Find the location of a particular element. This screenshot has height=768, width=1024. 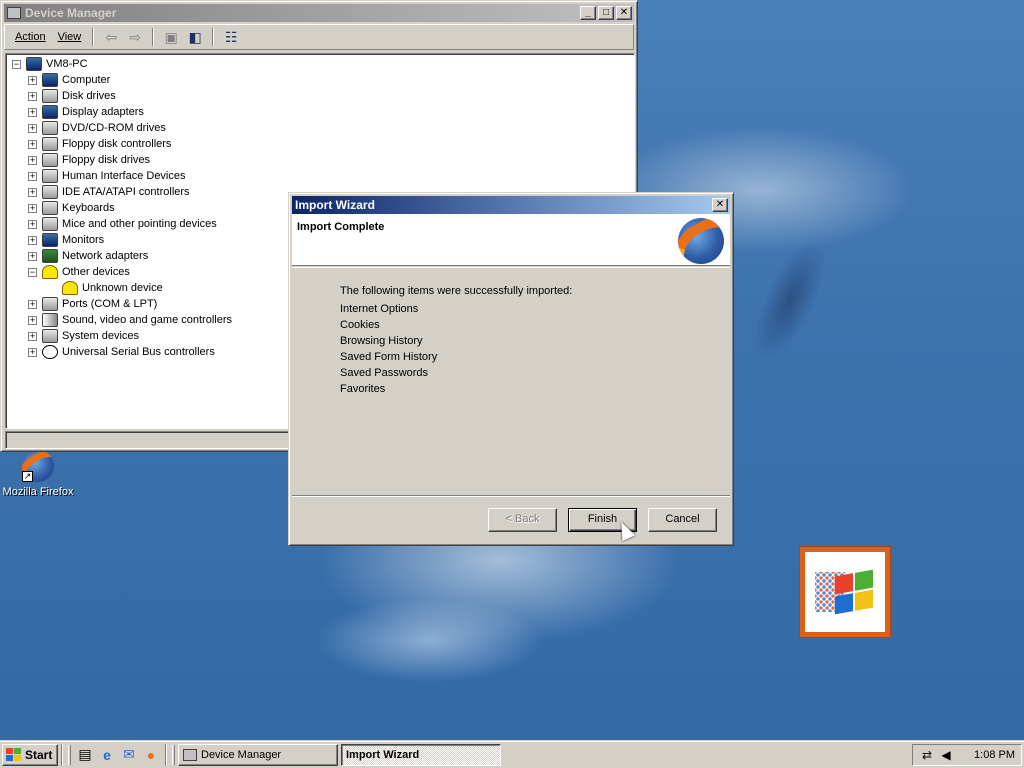

menu-action: Action is located at coordinates (30, 37).